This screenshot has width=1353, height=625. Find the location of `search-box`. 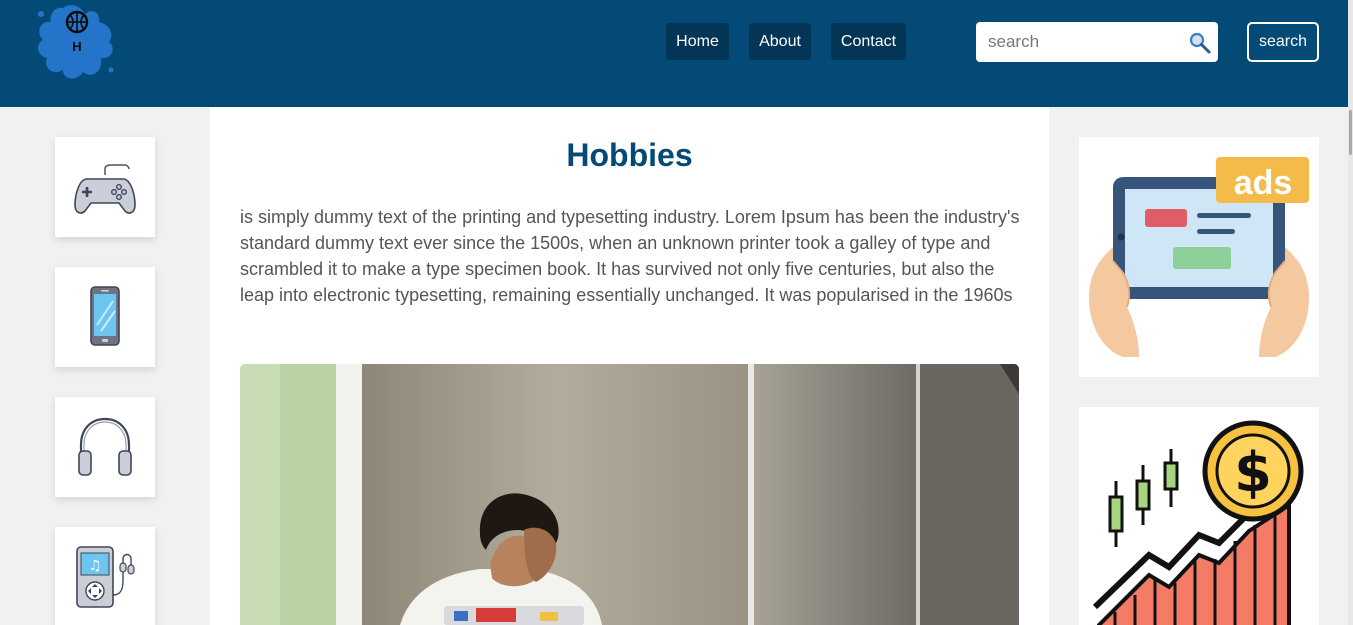

search-box is located at coordinates (1097, 42).